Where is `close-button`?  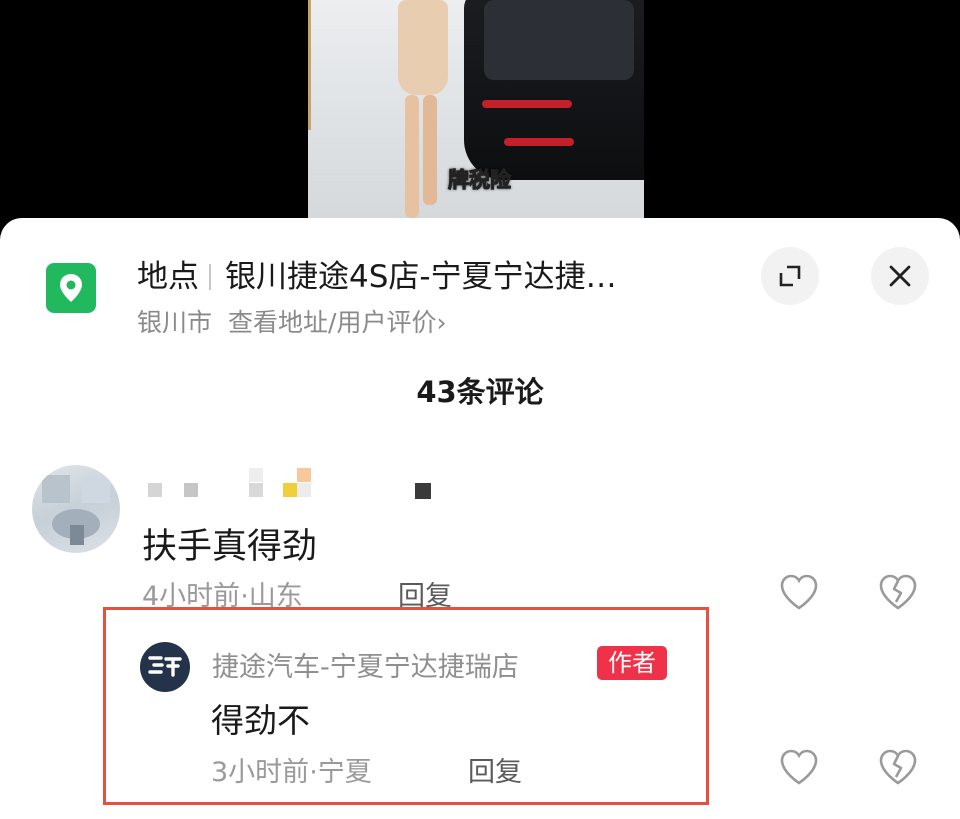
close-button is located at coordinates (900, 276).